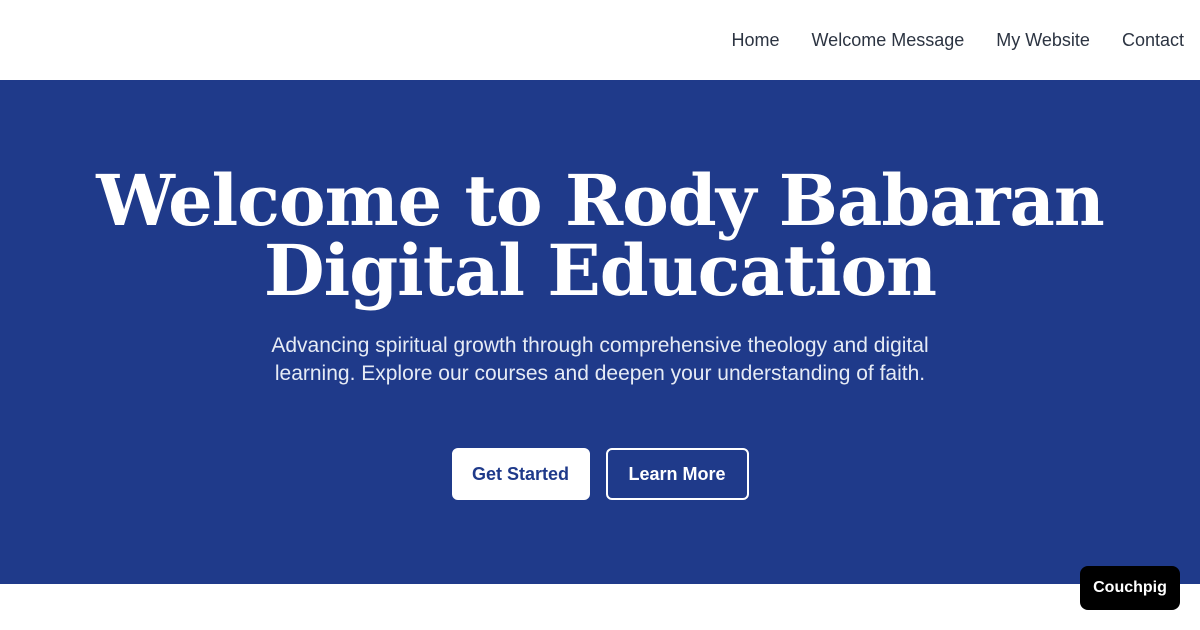 The width and height of the screenshot is (1200, 630). Describe the element at coordinates (1043, 40) in the screenshot. I see `nav-item-my-website: My Website` at that location.